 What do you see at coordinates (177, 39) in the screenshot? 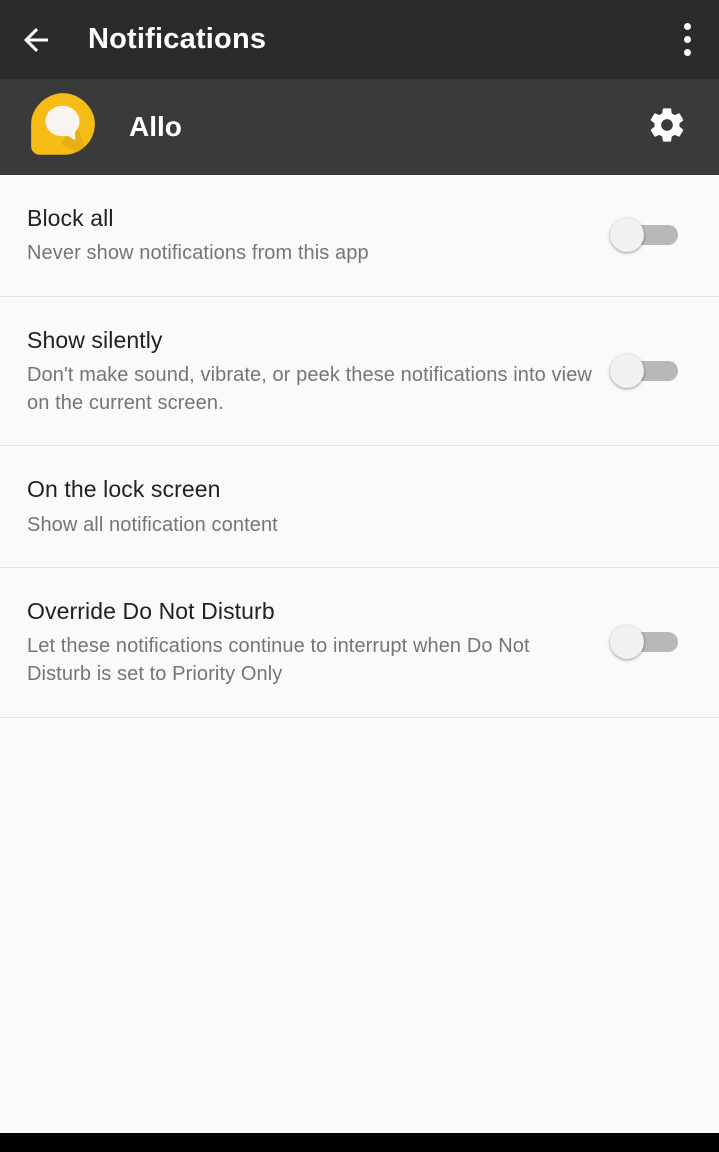
I see `page-title: Notifications` at bounding box center [177, 39].